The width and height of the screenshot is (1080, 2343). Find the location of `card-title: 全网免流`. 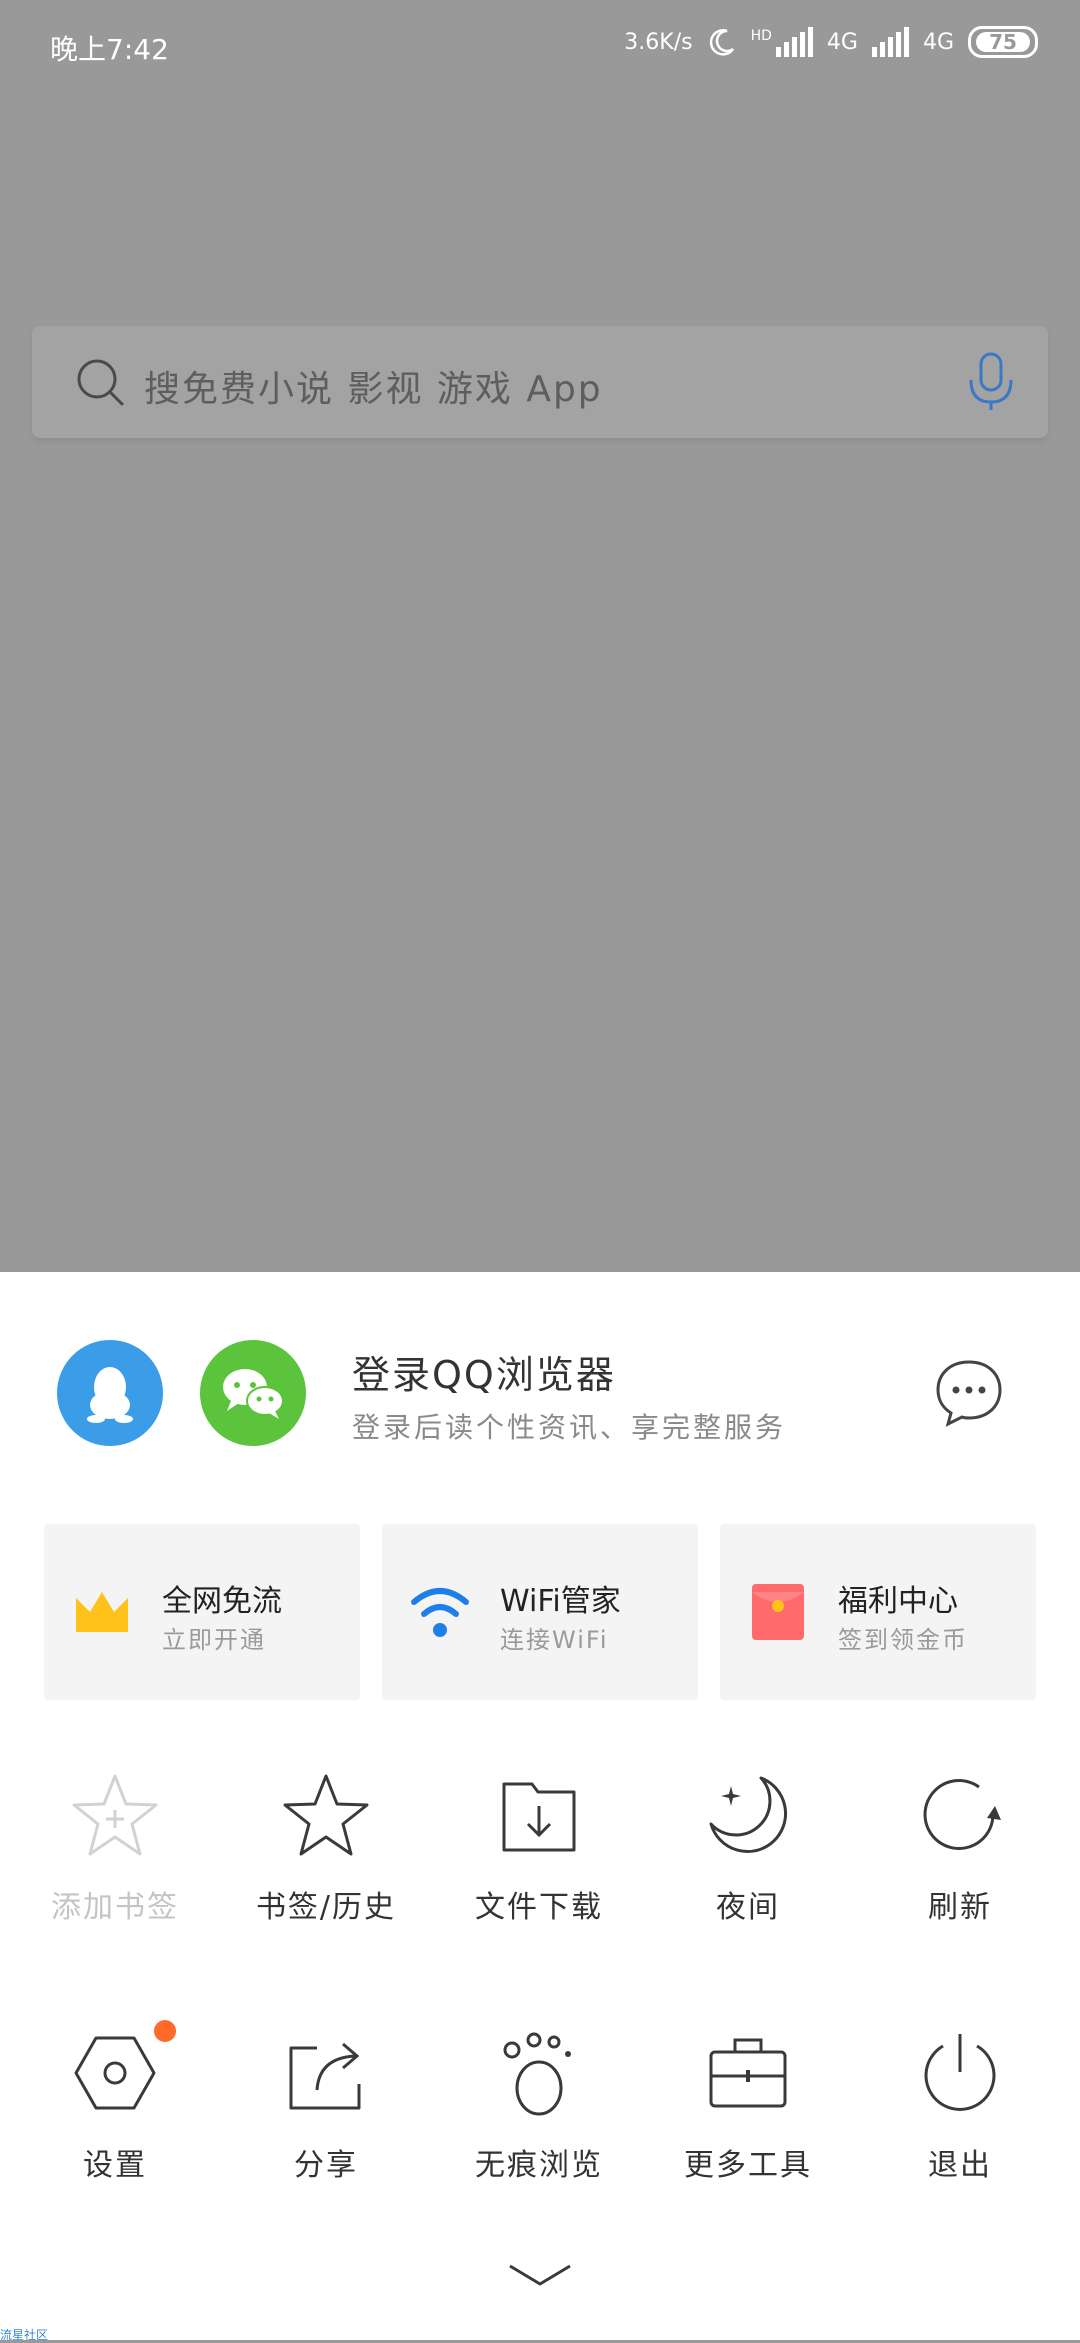

card-title: 全网免流 is located at coordinates (222, 1601).